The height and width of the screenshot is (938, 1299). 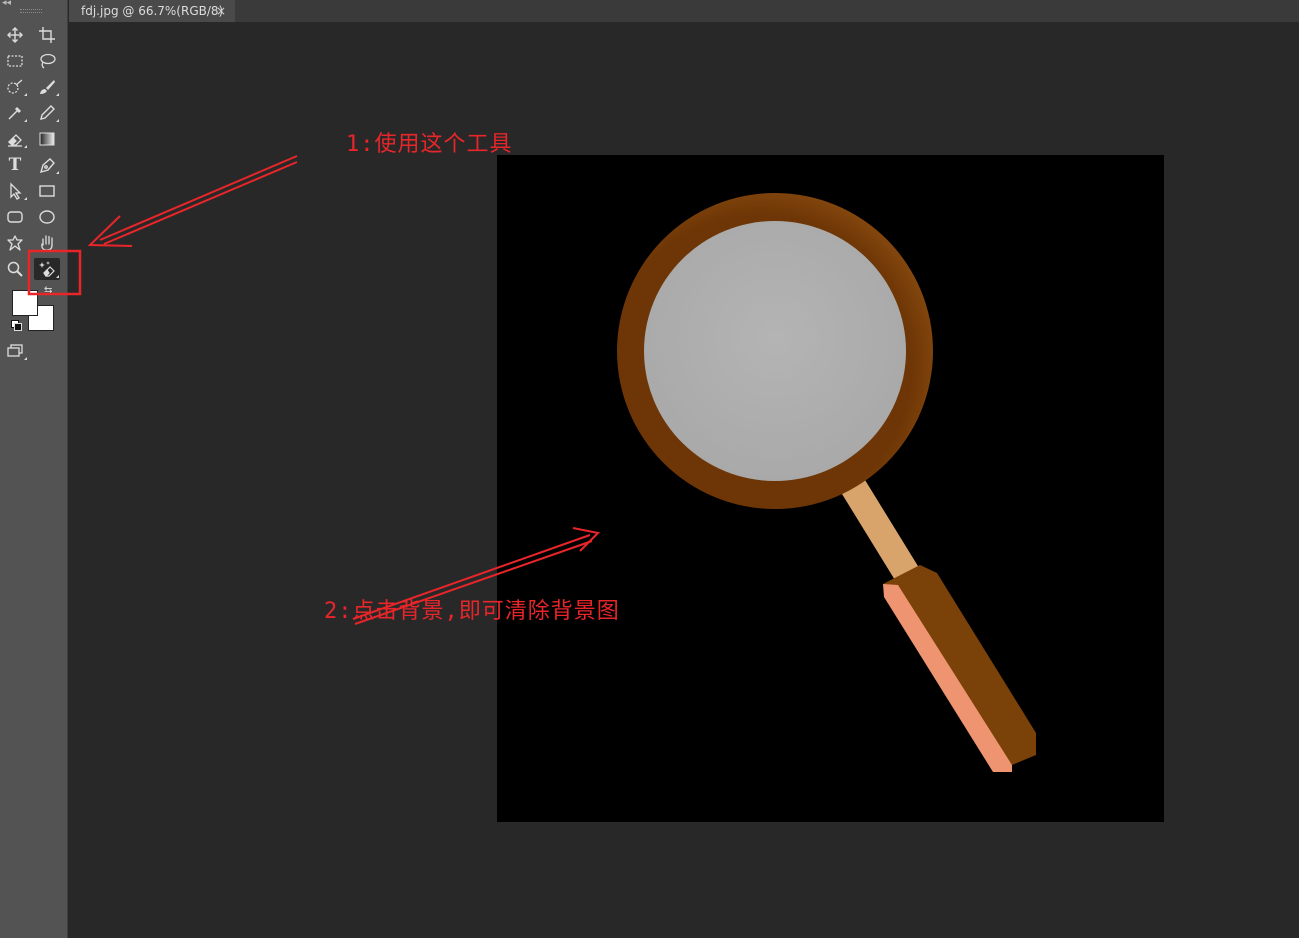 I want to click on marquee-icon, so click(x=15, y=61).